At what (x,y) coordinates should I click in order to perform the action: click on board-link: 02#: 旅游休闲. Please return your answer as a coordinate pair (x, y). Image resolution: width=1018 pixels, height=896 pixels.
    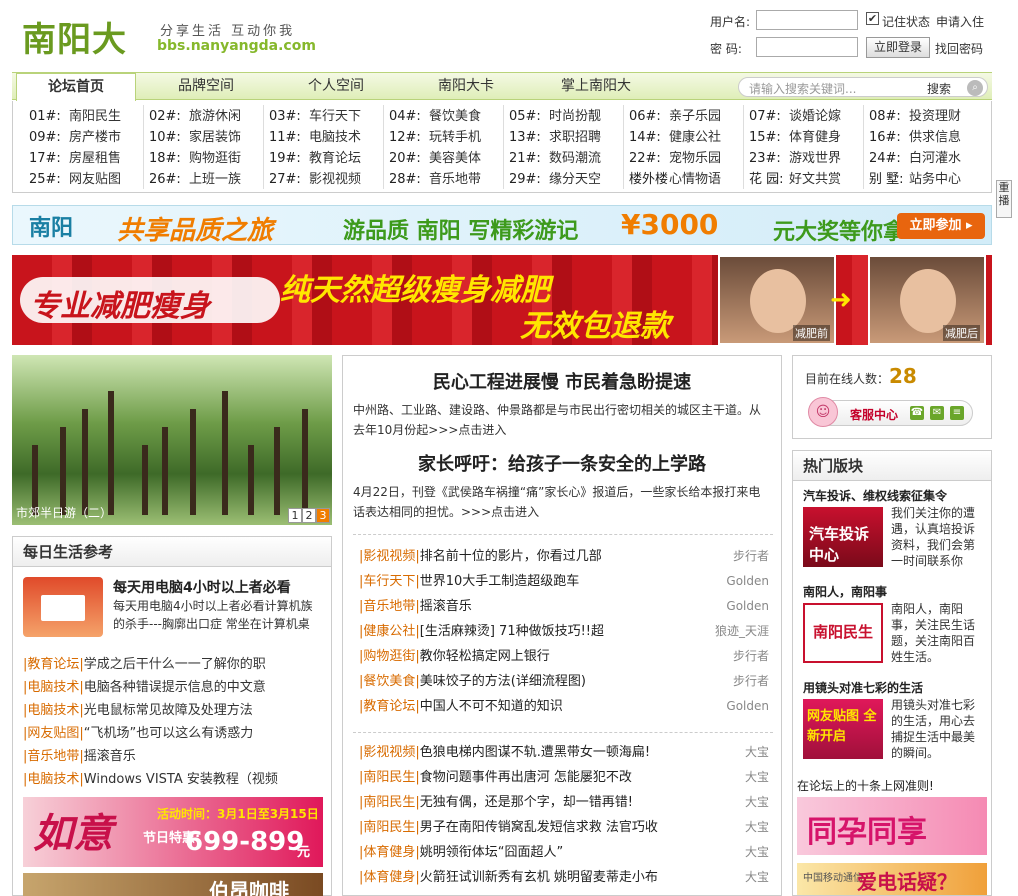
    Looking at the image, I should click on (209, 116).